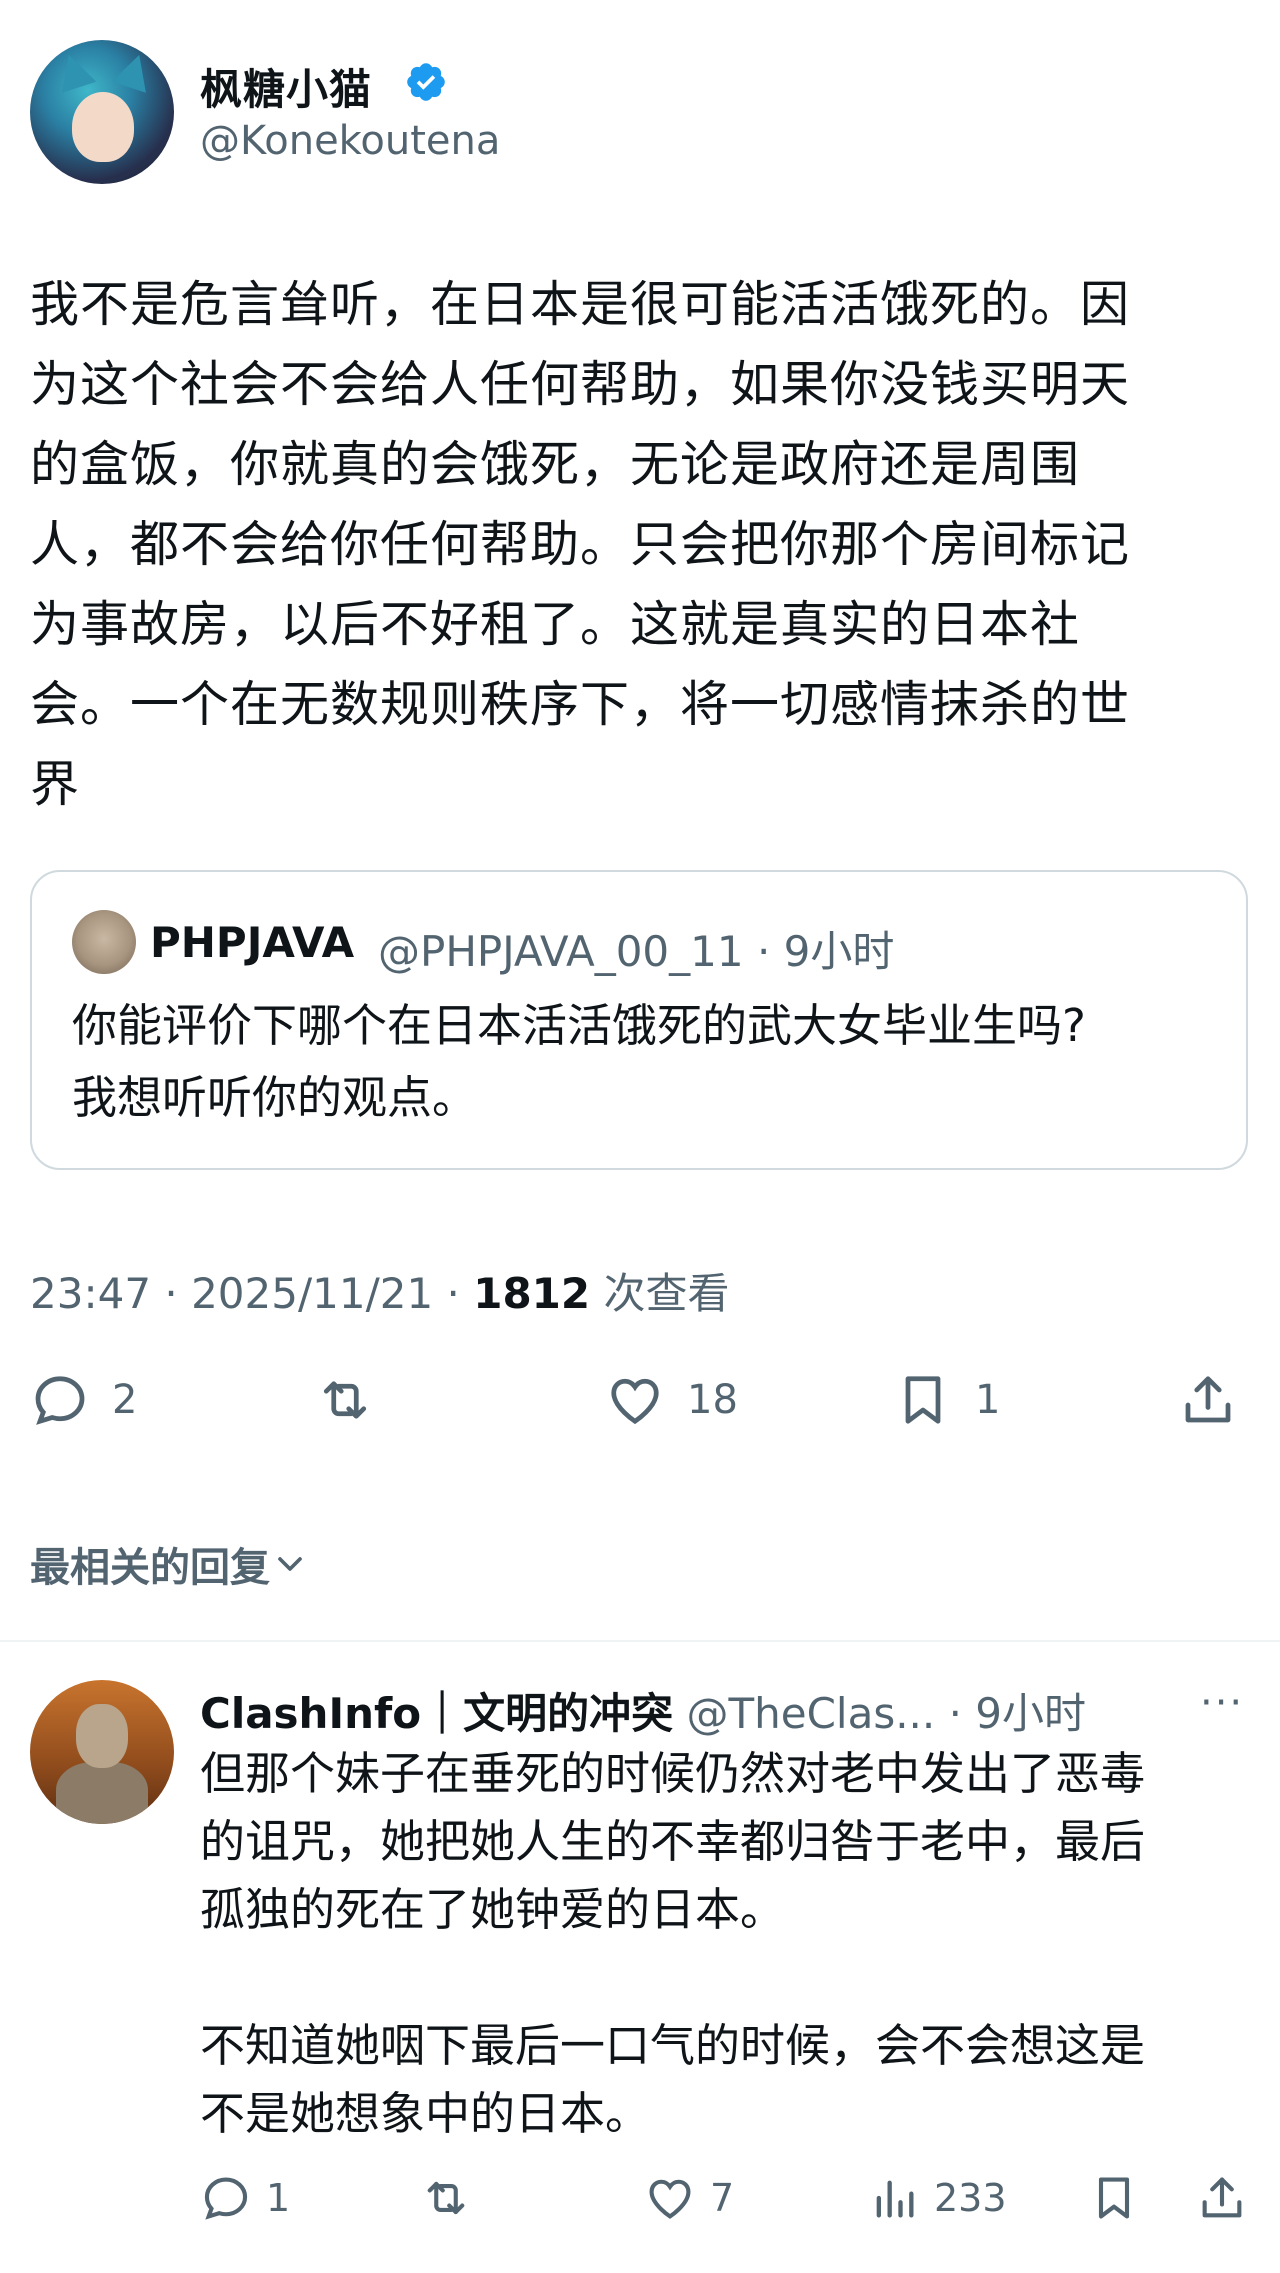 The height and width of the screenshot is (2273, 1280). Describe the element at coordinates (252, 942) in the screenshot. I see `quote-author-name: PHPJAVA` at that location.